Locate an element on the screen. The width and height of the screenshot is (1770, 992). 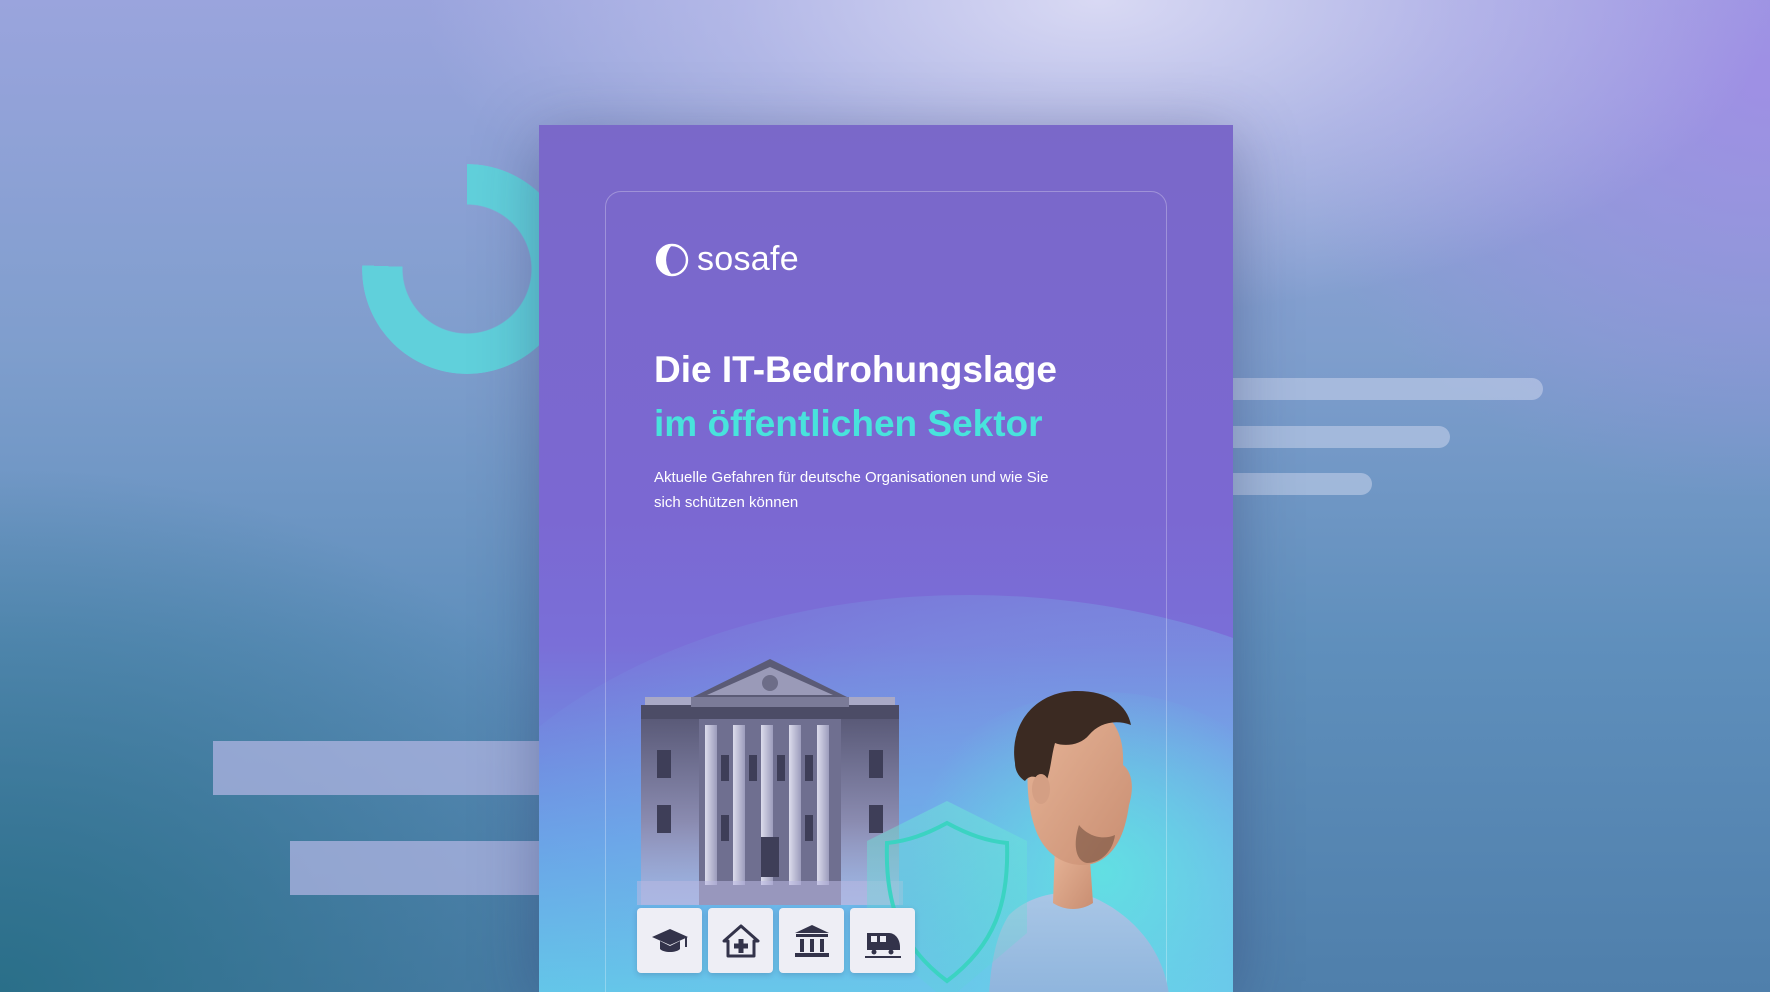
sector-icon-row is located at coordinates (776, 940).